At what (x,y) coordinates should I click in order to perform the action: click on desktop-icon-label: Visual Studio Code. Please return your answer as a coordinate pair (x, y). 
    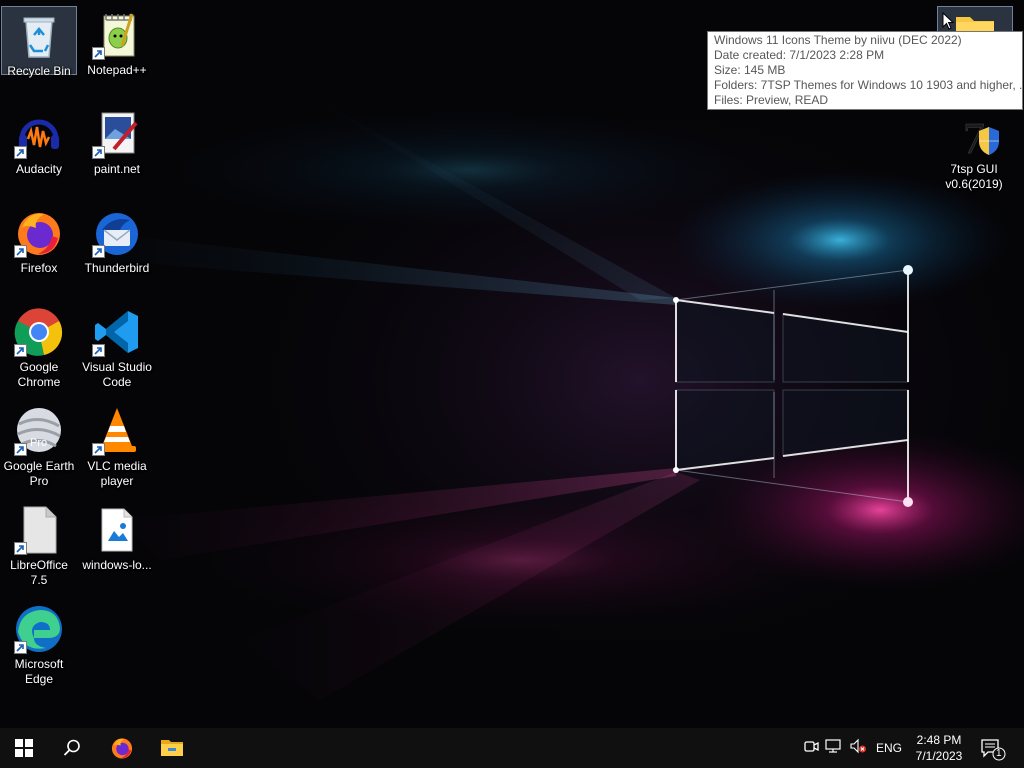
    Looking at the image, I should click on (117, 374).